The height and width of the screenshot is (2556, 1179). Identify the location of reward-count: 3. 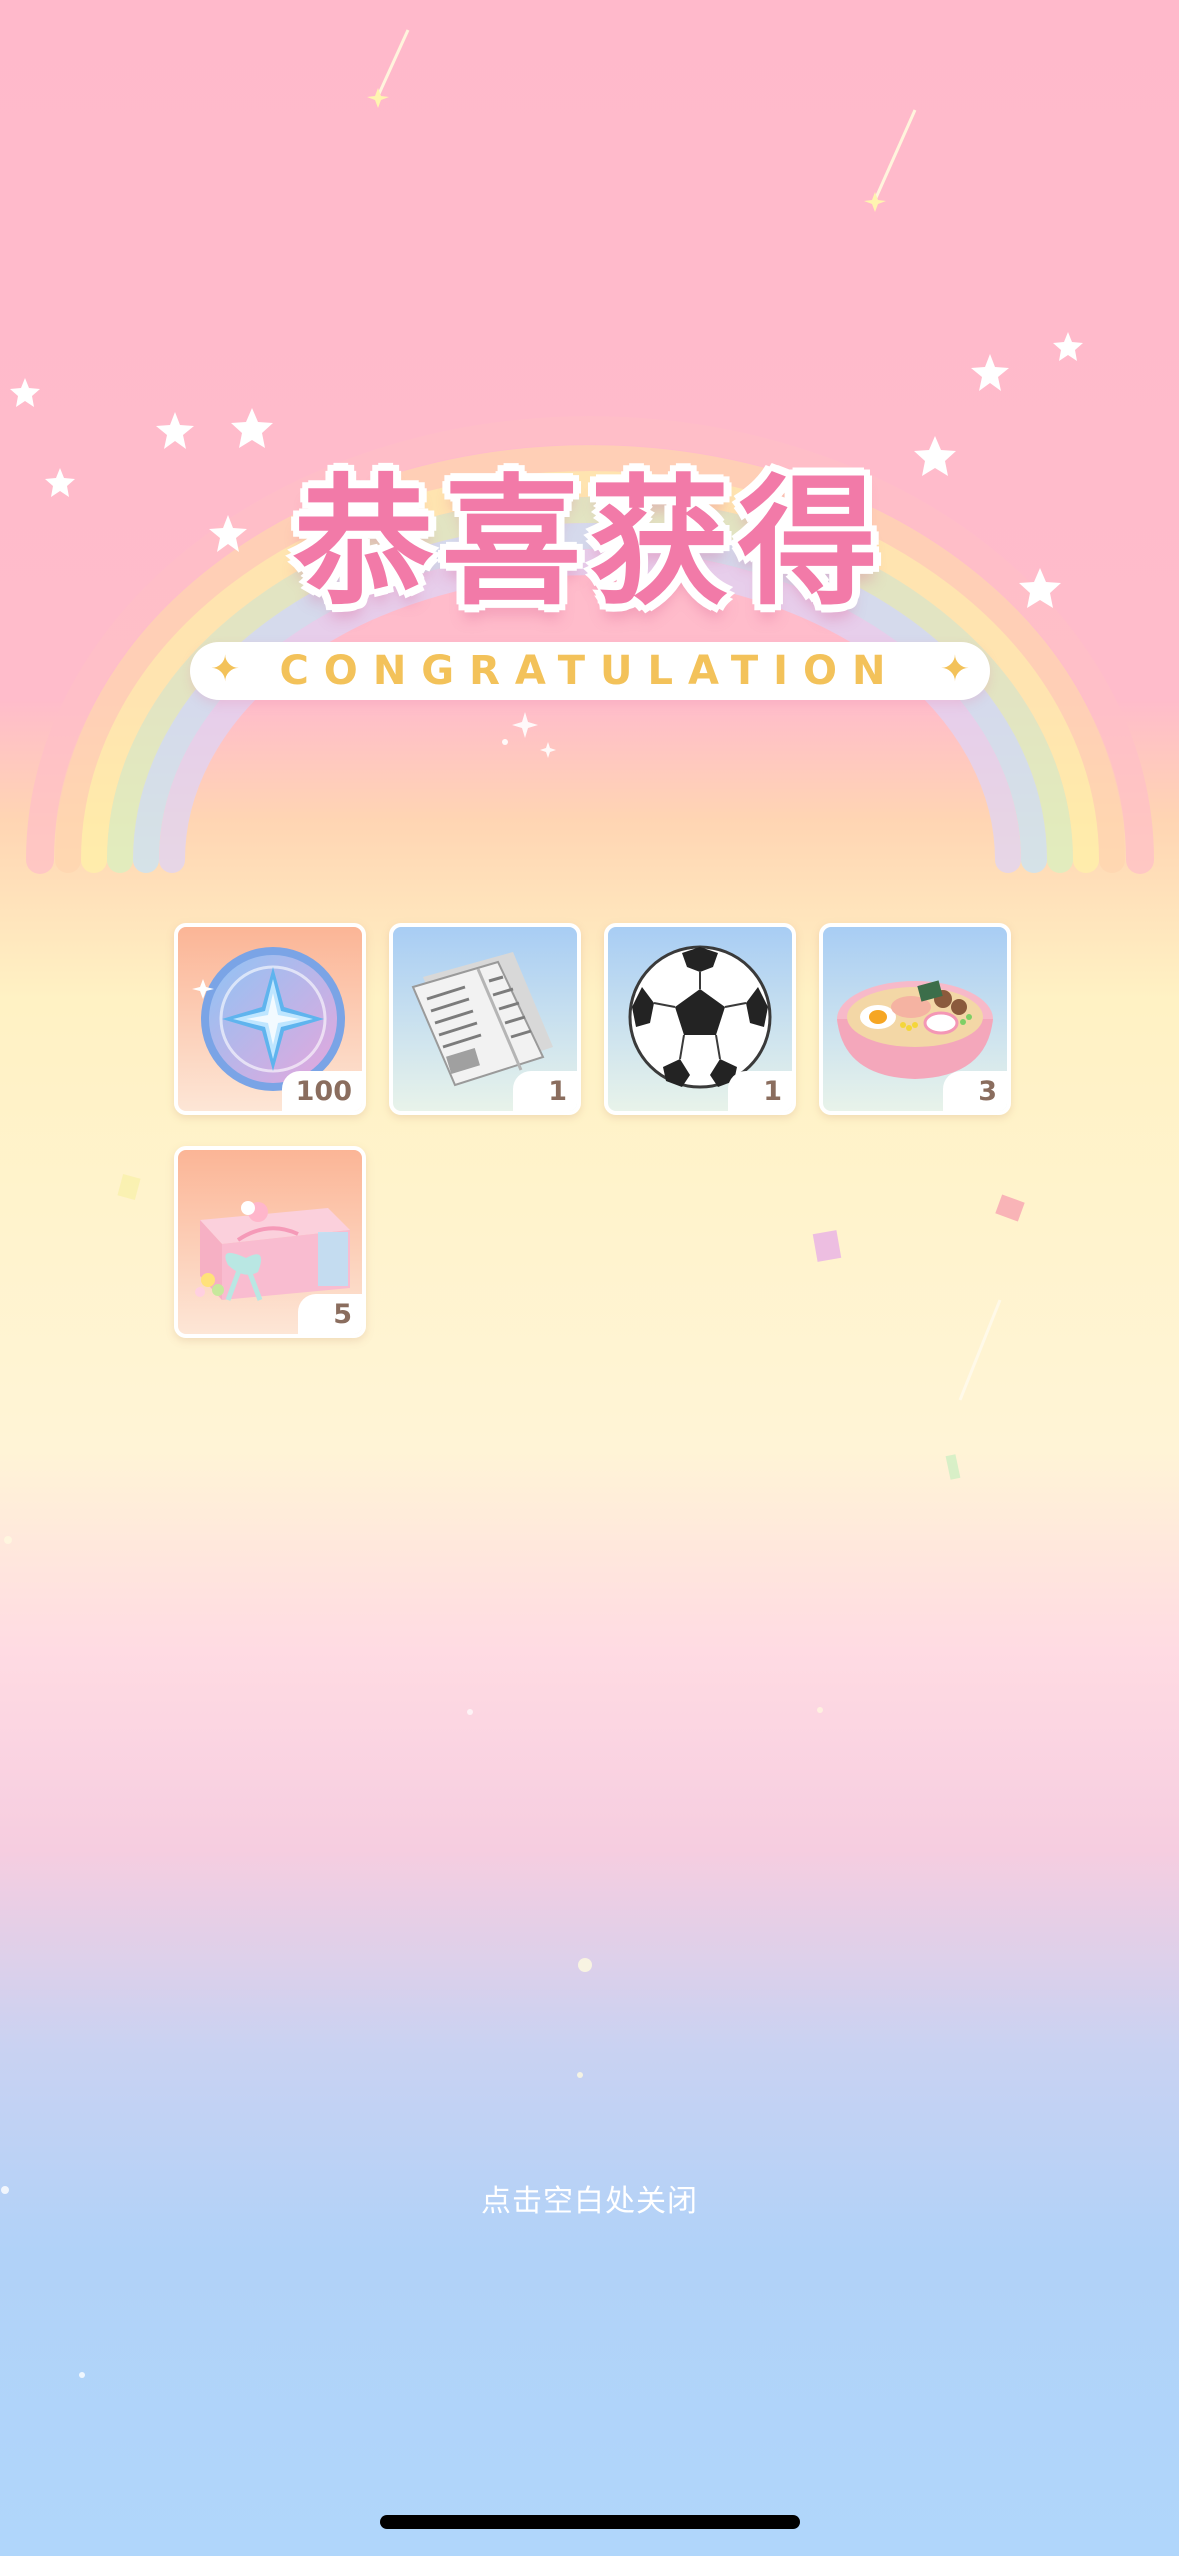
(975, 1091).